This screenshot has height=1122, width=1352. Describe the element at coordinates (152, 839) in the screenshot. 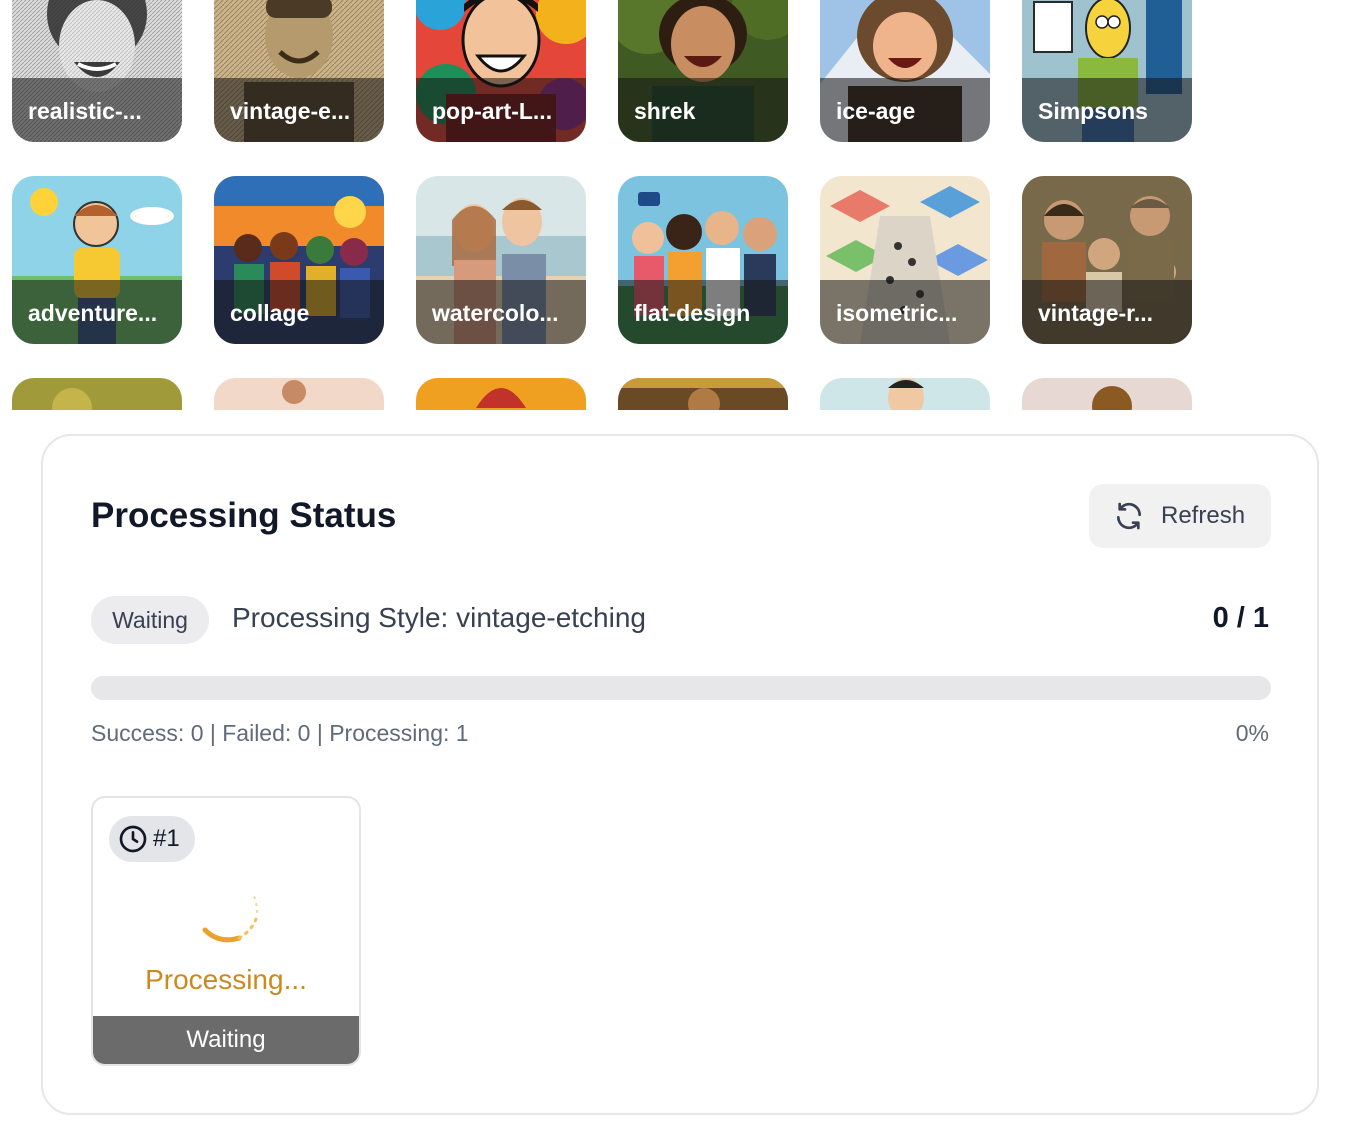

I see `item-number-badge: #1` at that location.